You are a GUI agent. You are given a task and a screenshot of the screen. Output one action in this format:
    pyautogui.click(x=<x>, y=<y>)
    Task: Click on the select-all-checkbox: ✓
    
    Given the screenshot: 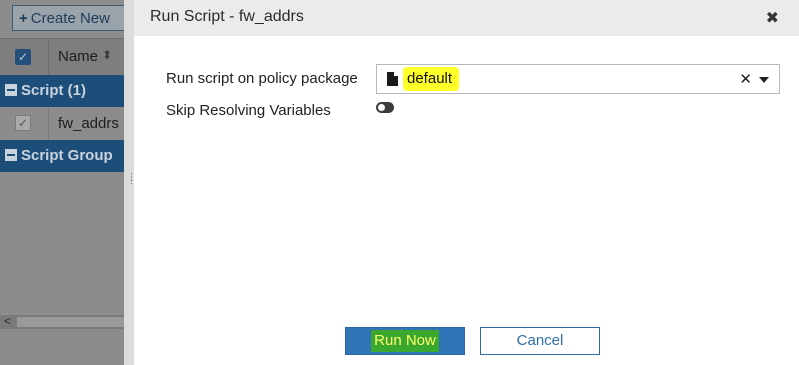 What is the action you would take?
    pyautogui.click(x=23, y=57)
    